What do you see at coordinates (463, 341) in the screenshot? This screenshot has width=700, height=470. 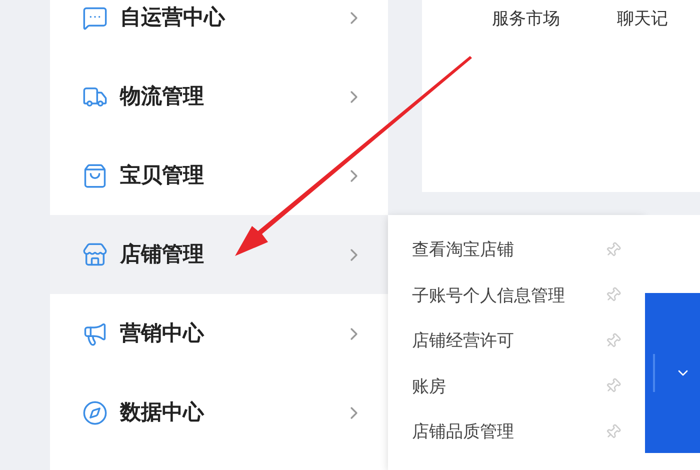 I see `submenu-item: 店铺经营许可` at bounding box center [463, 341].